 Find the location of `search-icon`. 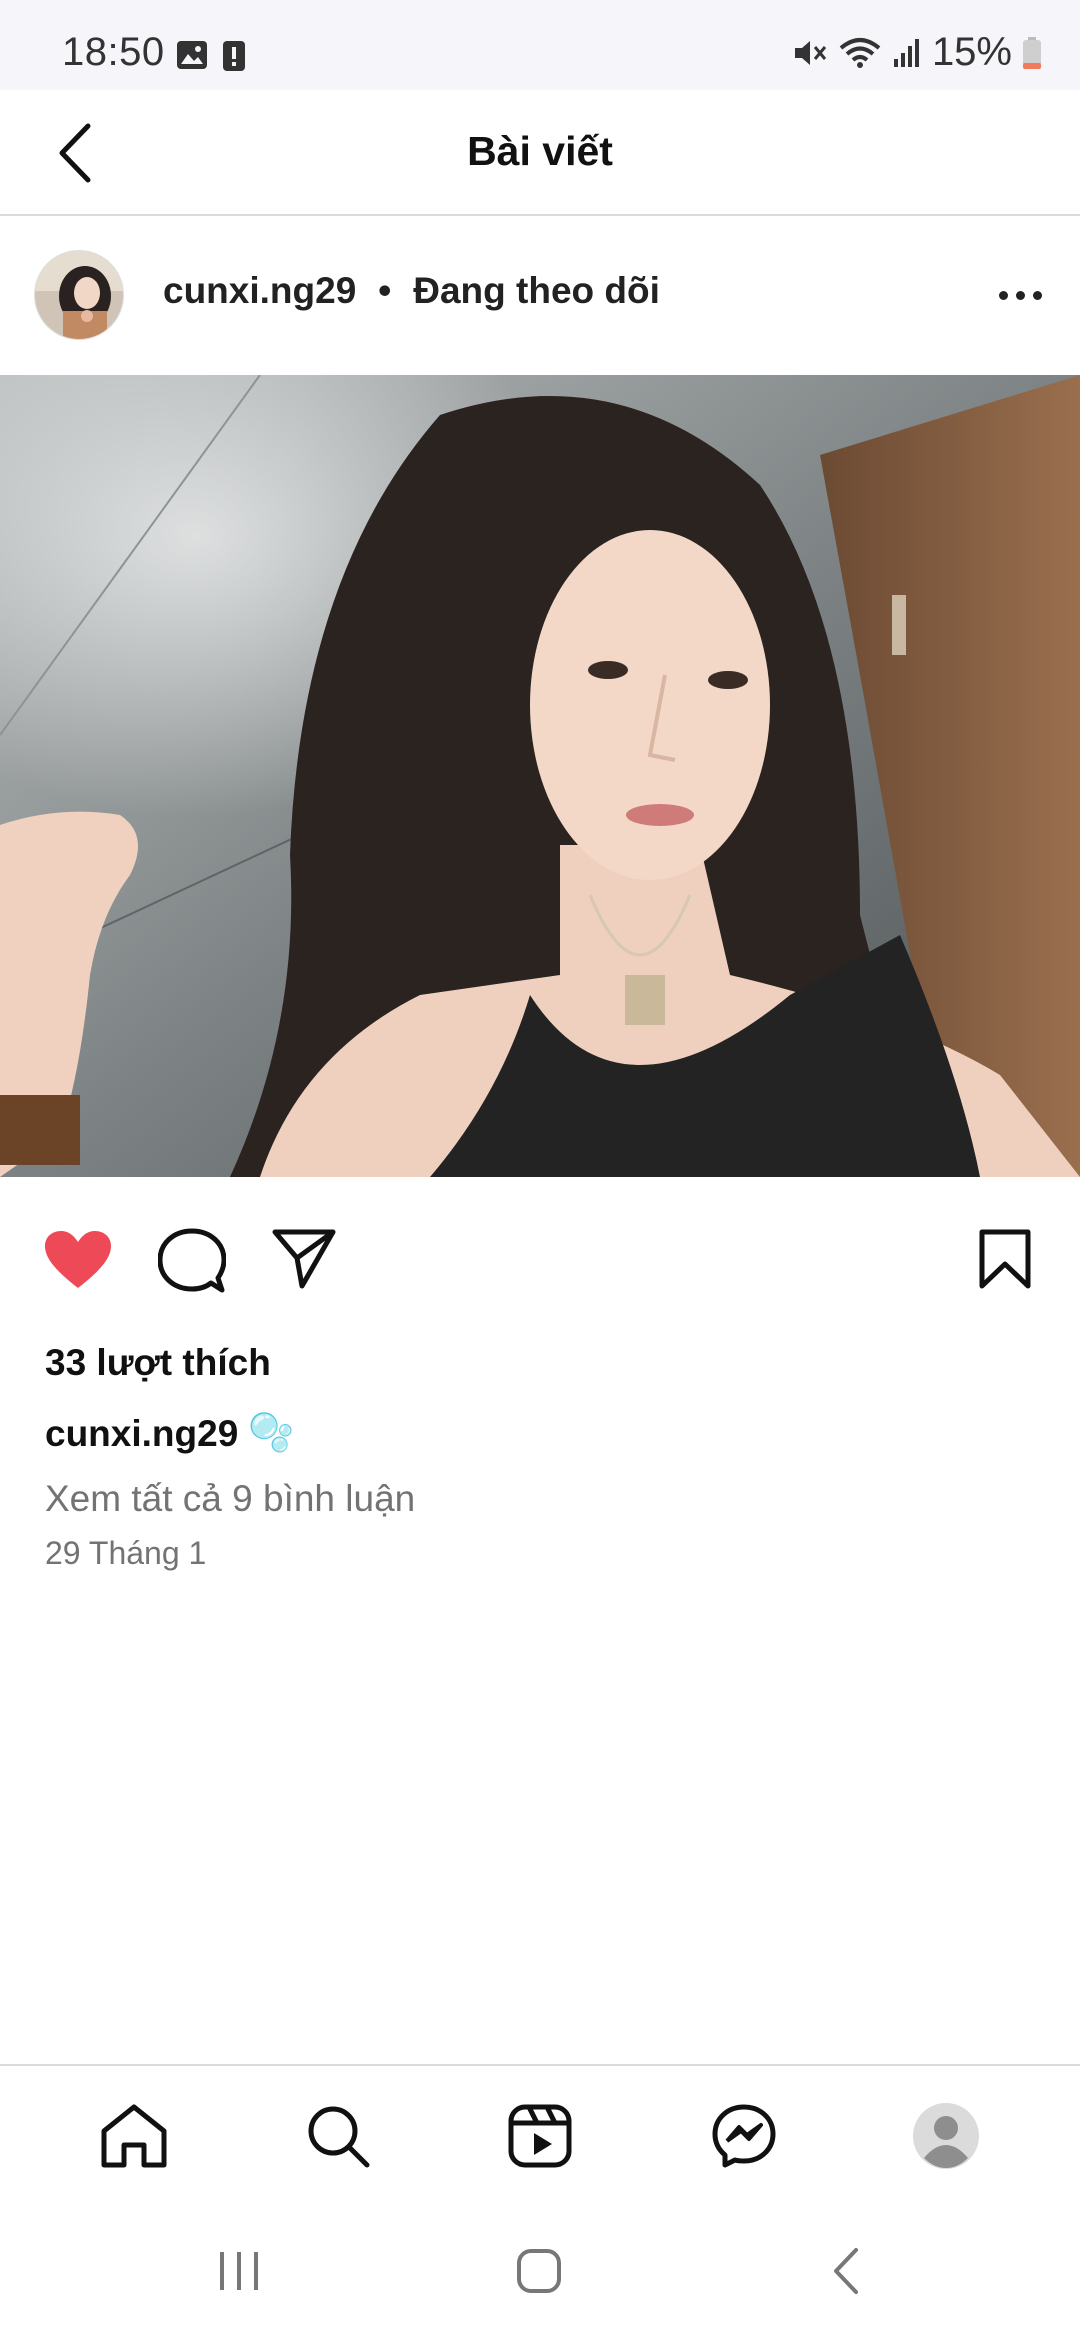

search-icon is located at coordinates (339, 2137).